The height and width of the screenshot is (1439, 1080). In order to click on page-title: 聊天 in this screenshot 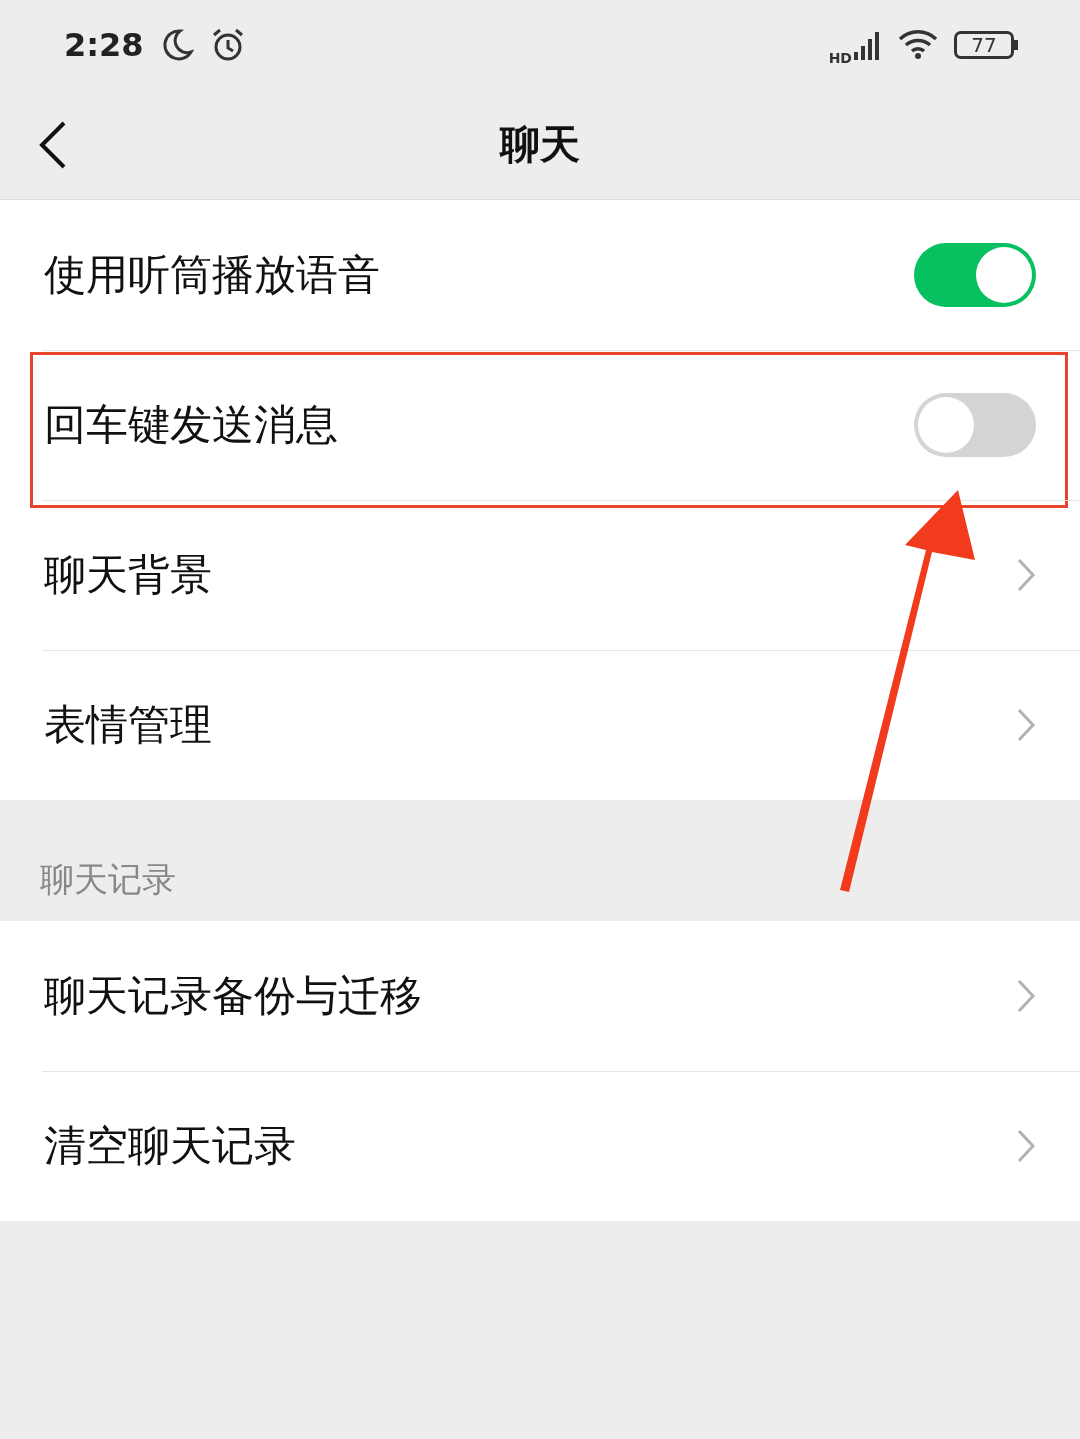, I will do `click(540, 144)`.